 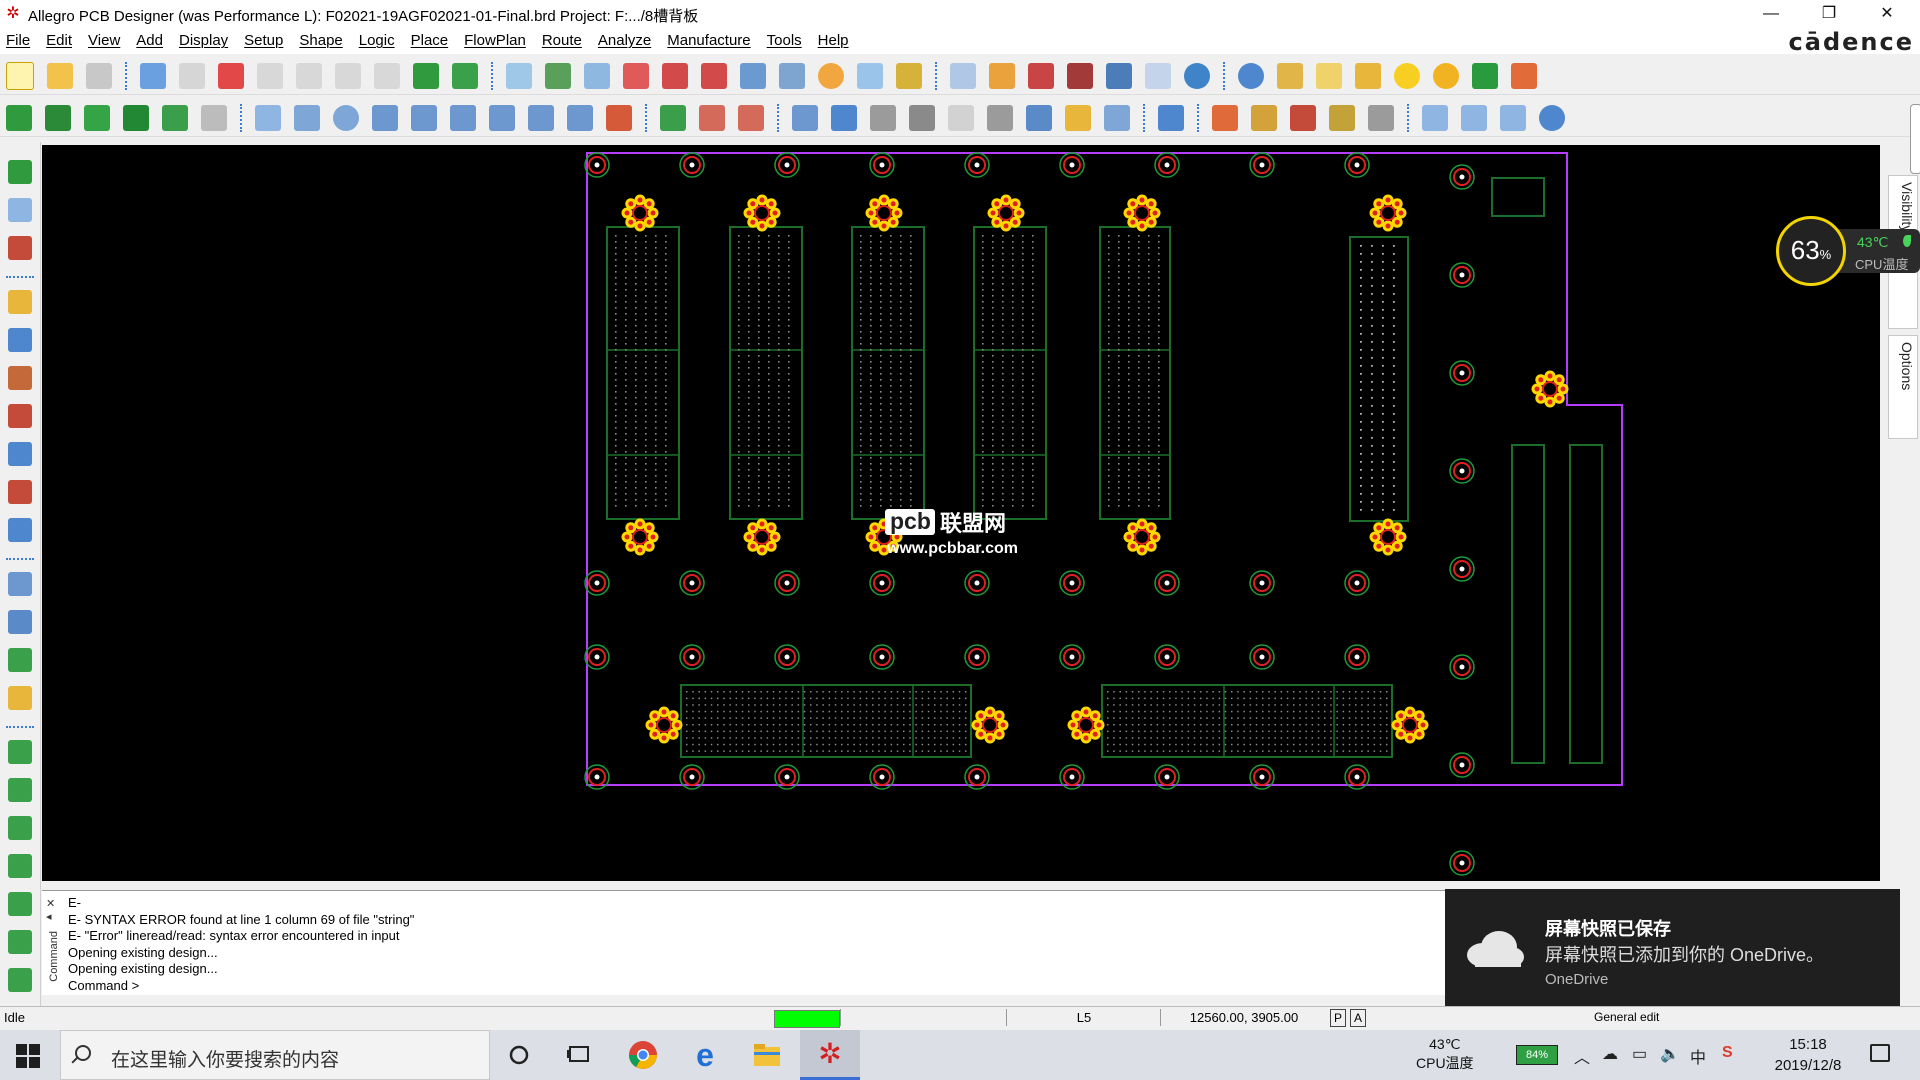 What do you see at coordinates (624, 40) in the screenshot?
I see `menu-analyze: Analyze` at bounding box center [624, 40].